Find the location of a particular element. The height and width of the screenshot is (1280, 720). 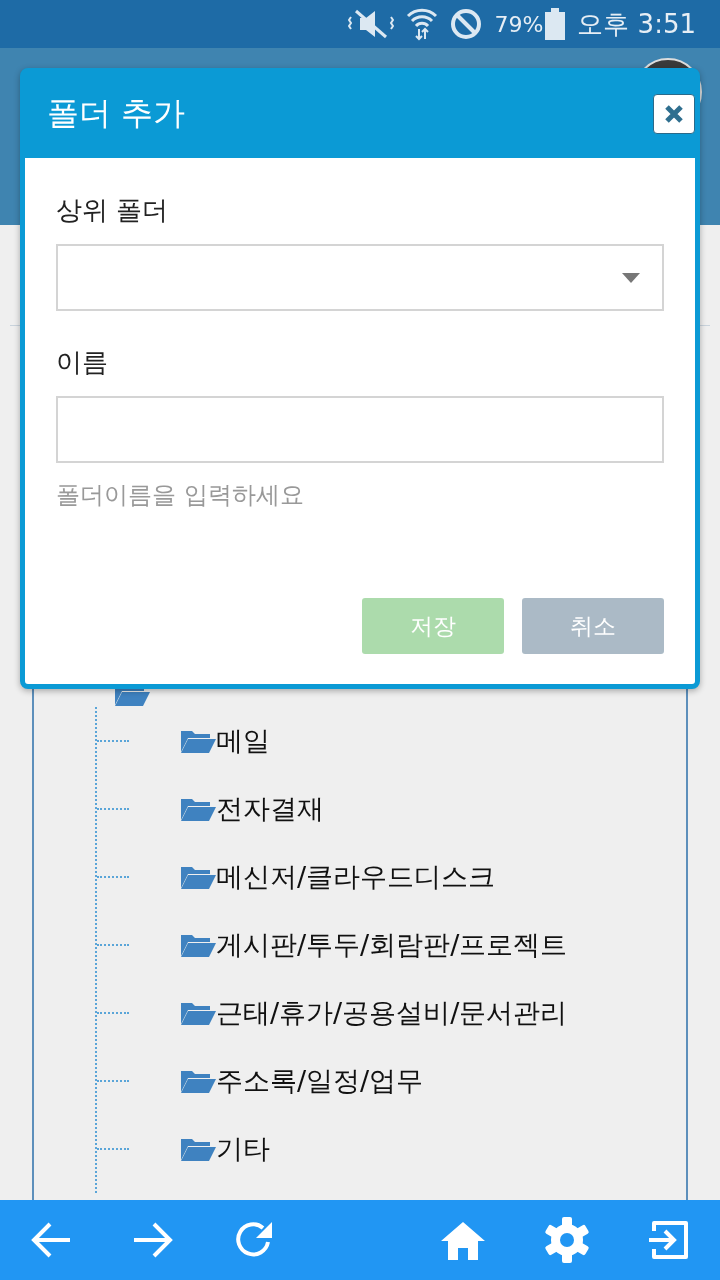

home-icon is located at coordinates (463, 1240).